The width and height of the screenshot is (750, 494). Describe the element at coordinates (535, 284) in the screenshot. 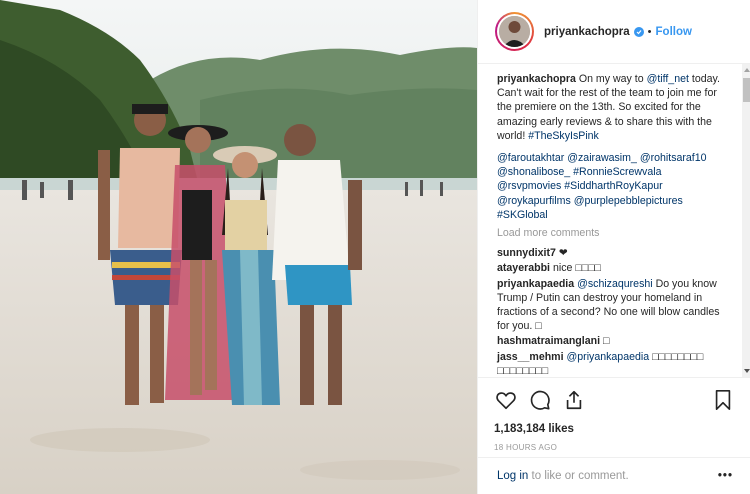

I see `comment-username: priyankapaedia` at that location.